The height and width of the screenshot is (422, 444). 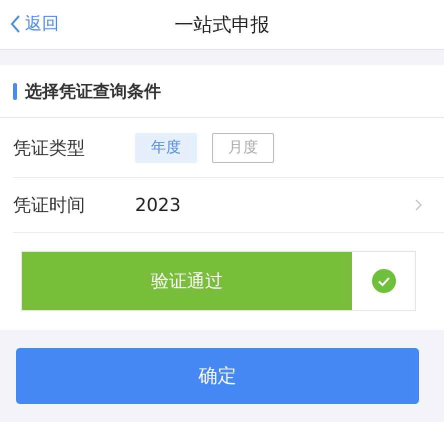 What do you see at coordinates (158, 205) in the screenshot?
I see `field-value: 2023` at bounding box center [158, 205].